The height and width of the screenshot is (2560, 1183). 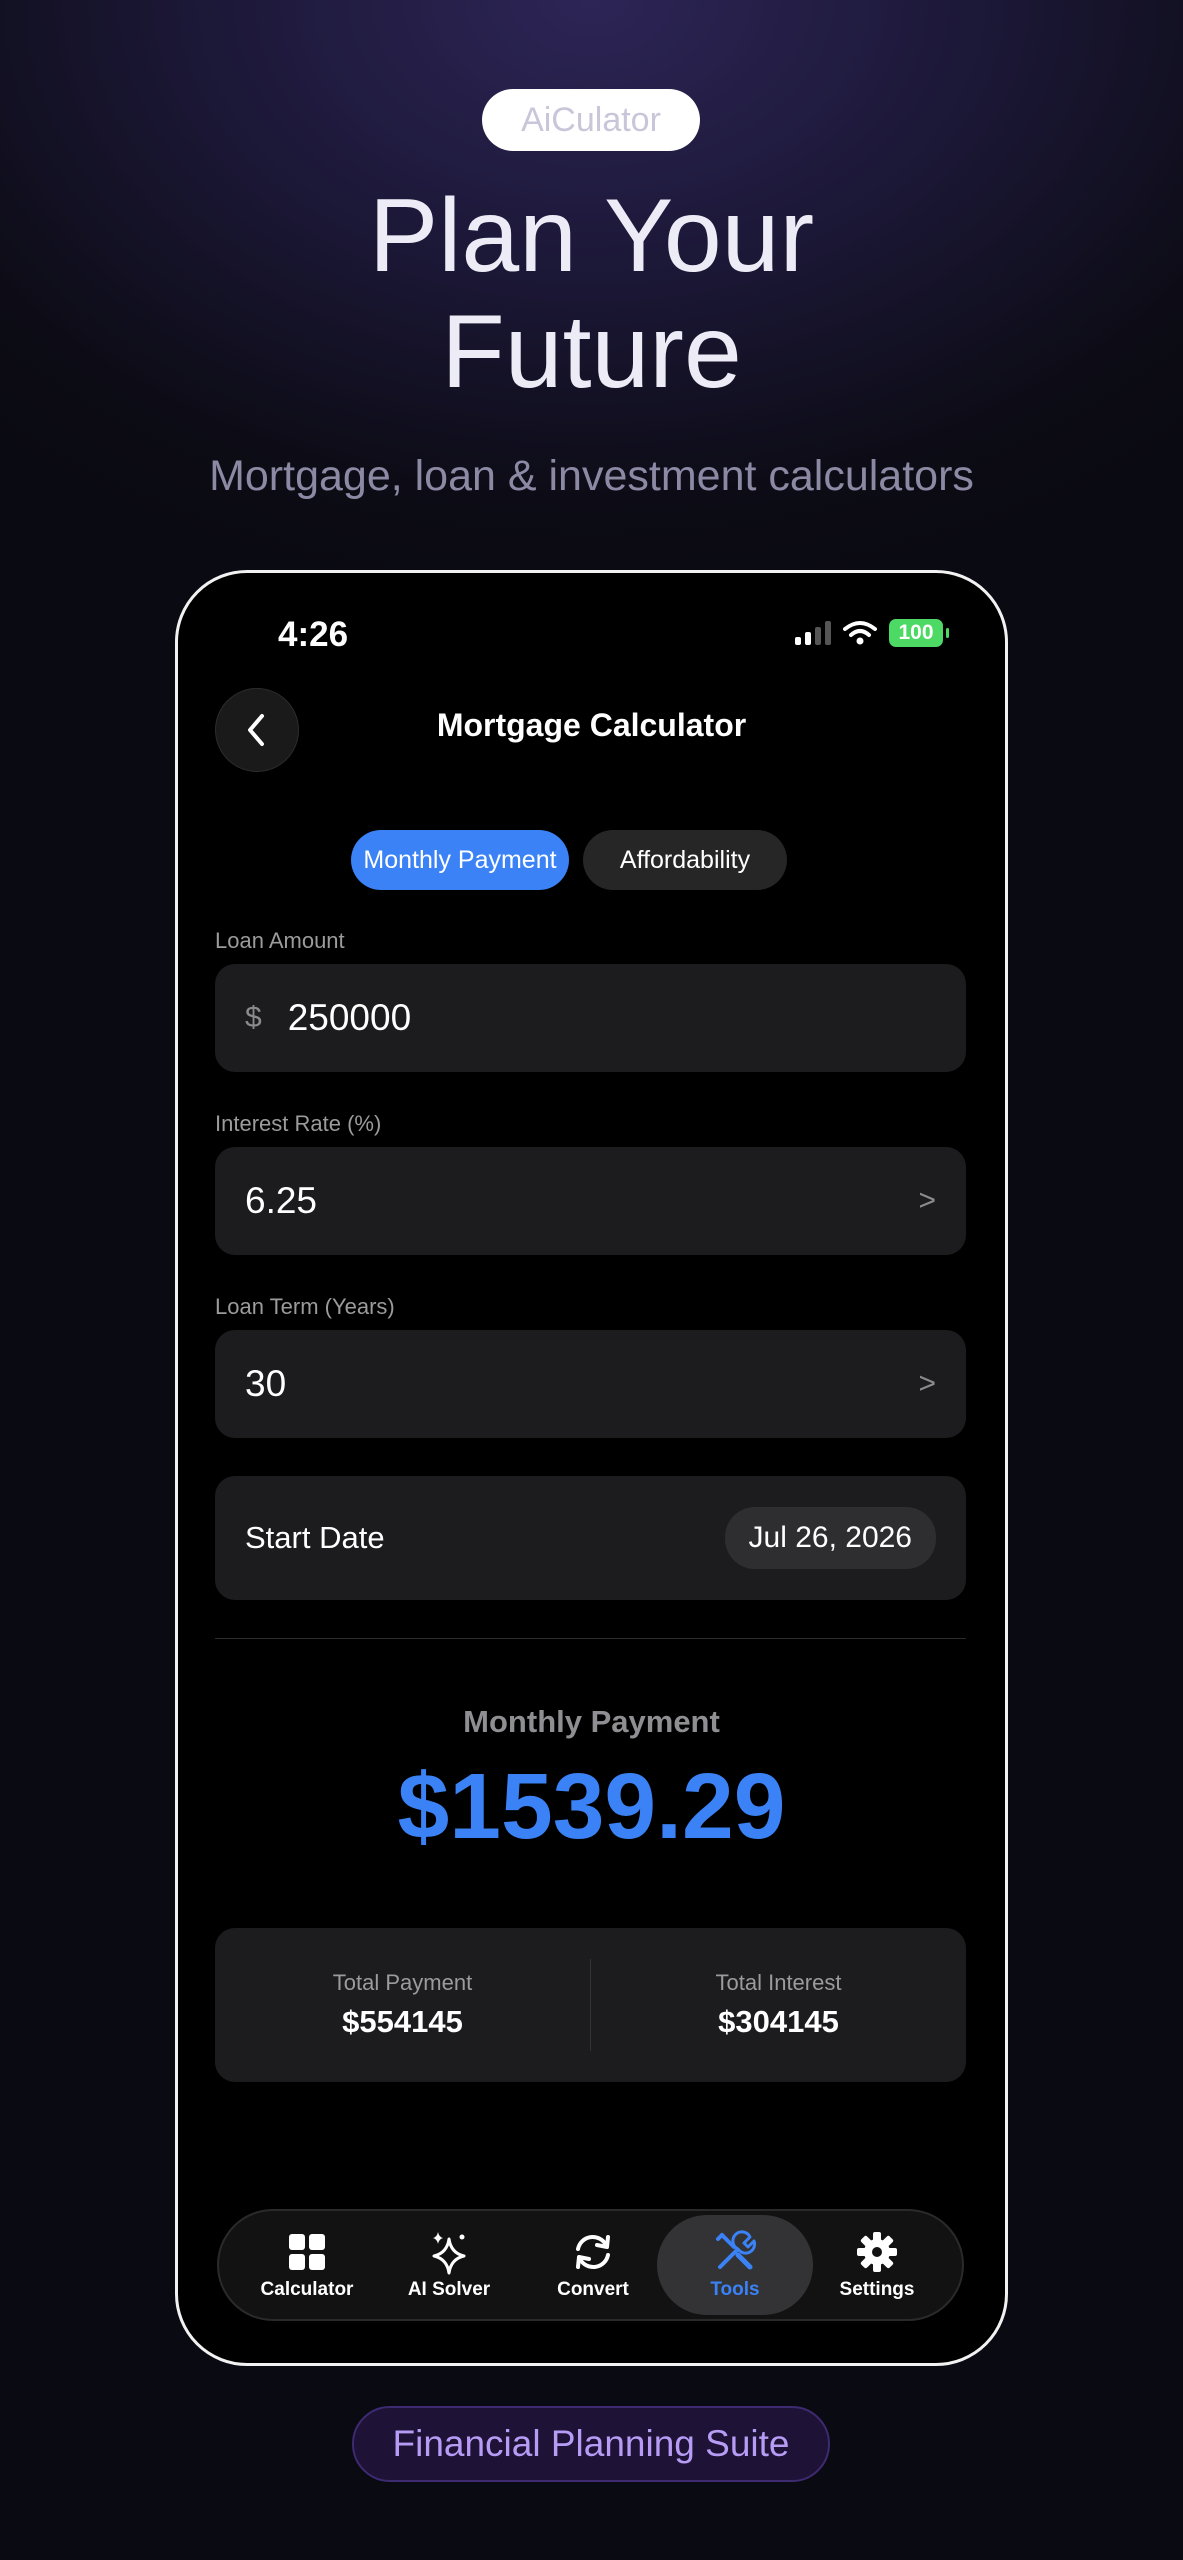 What do you see at coordinates (449, 2253) in the screenshot?
I see `sparkles-icon` at bounding box center [449, 2253].